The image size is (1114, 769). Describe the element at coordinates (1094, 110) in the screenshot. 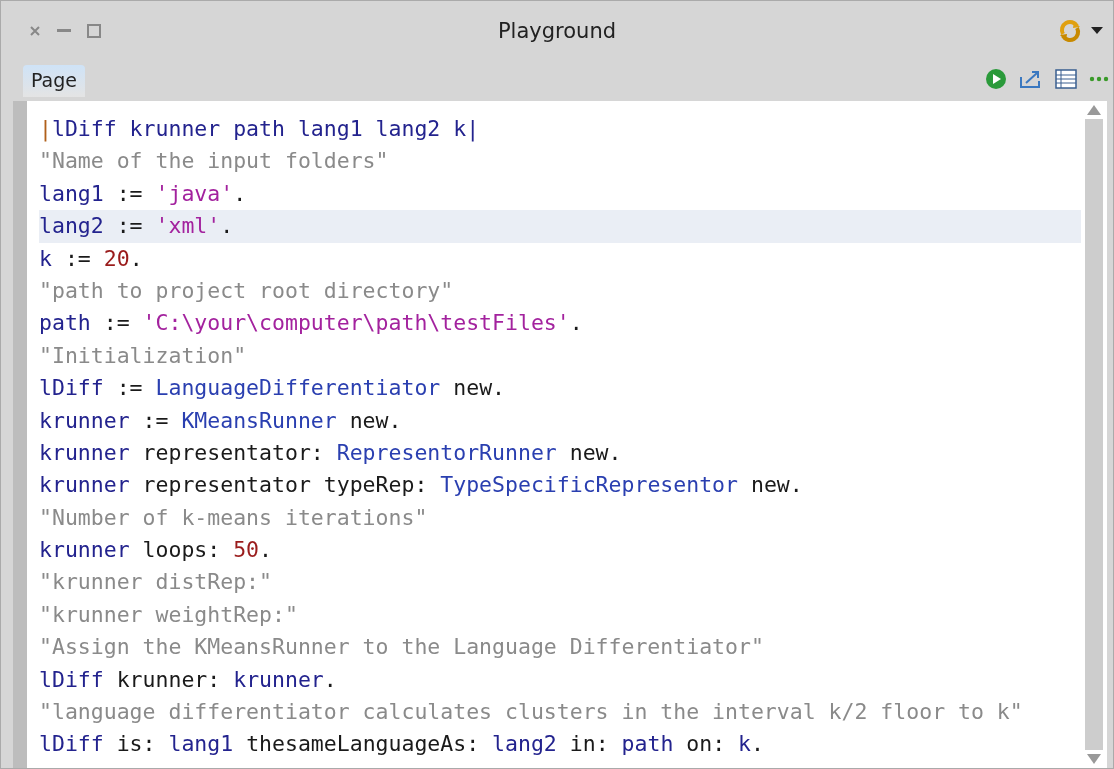

I see `scroll-up-icon` at that location.